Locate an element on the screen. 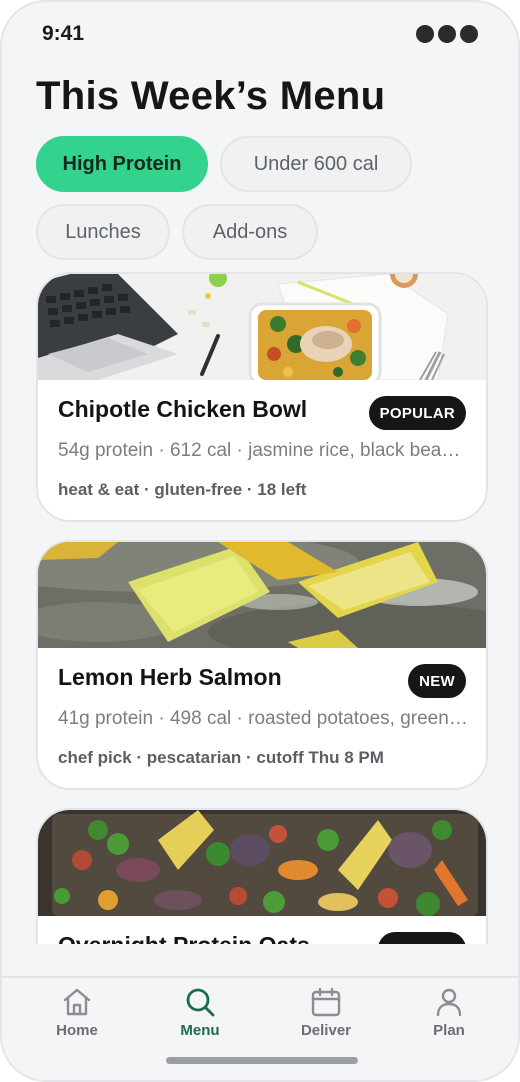 Image resolution: width=520 pixels, height=1082 pixels. status-icons is located at coordinates (447, 34).